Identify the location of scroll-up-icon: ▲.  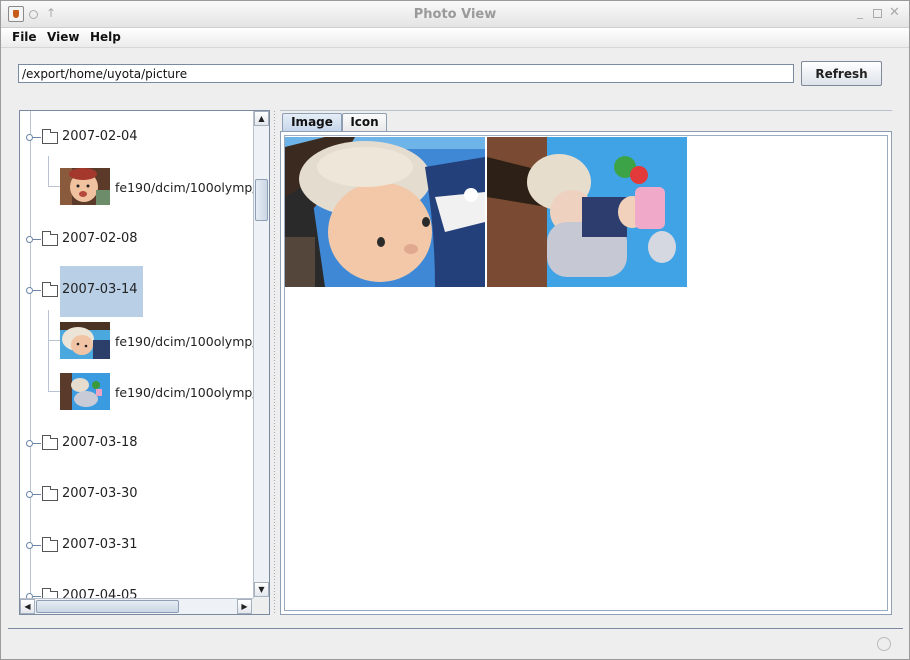
(261, 118).